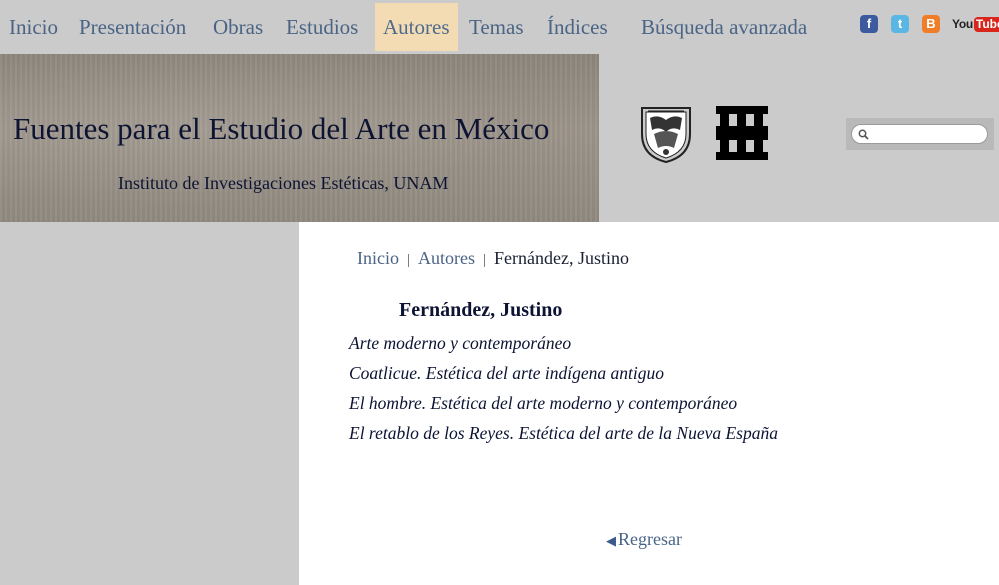  What do you see at coordinates (869, 24) in the screenshot?
I see `facebook-icon: f` at bounding box center [869, 24].